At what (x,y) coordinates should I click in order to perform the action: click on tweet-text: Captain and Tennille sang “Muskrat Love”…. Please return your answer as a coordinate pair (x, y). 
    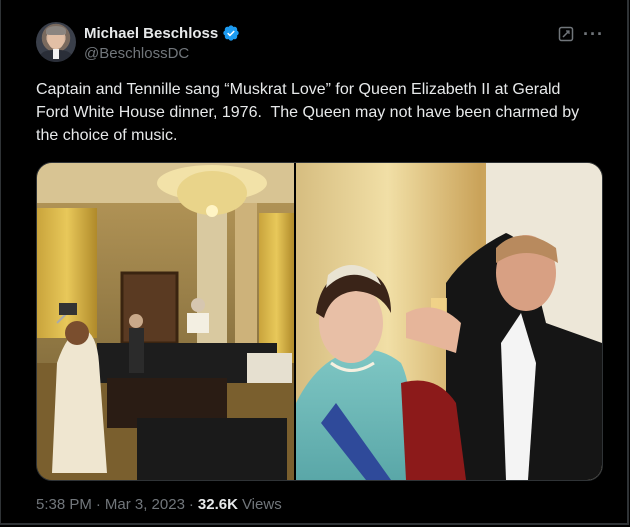
    Looking at the image, I should click on (310, 112).